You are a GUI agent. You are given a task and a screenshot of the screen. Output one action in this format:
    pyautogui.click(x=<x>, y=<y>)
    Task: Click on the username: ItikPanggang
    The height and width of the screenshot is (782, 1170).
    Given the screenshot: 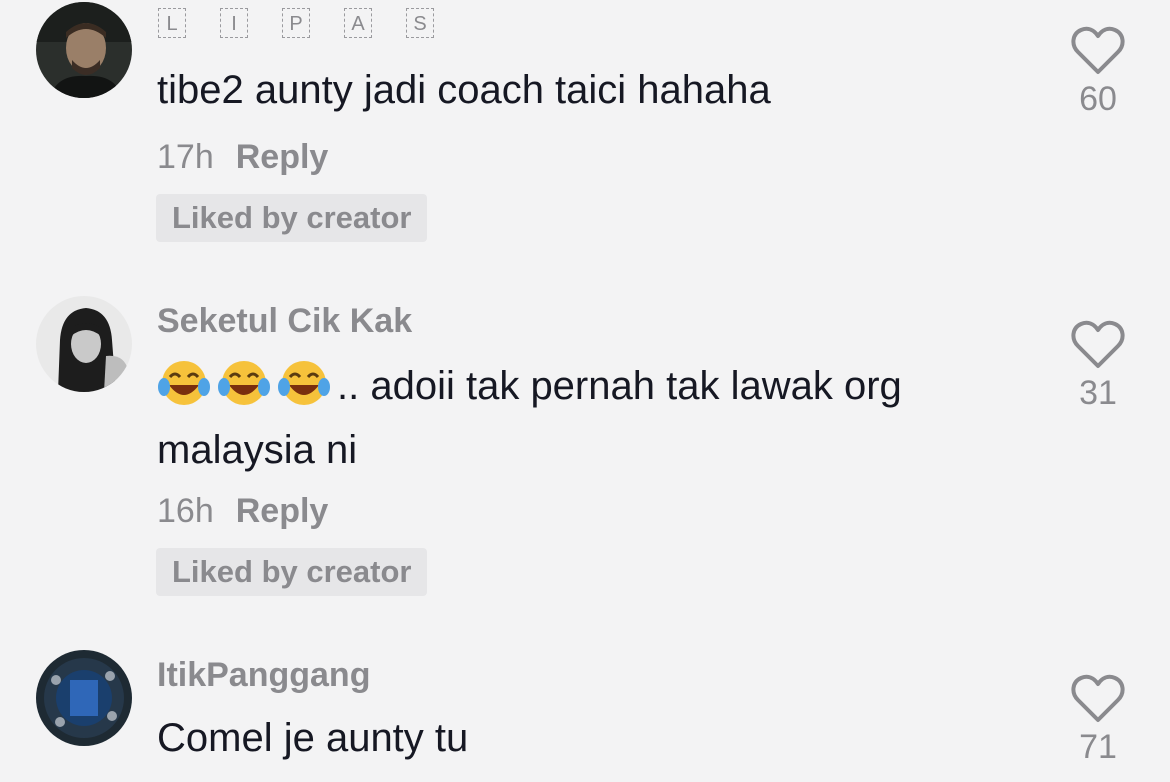 What is the action you would take?
    pyautogui.click(x=263, y=675)
    